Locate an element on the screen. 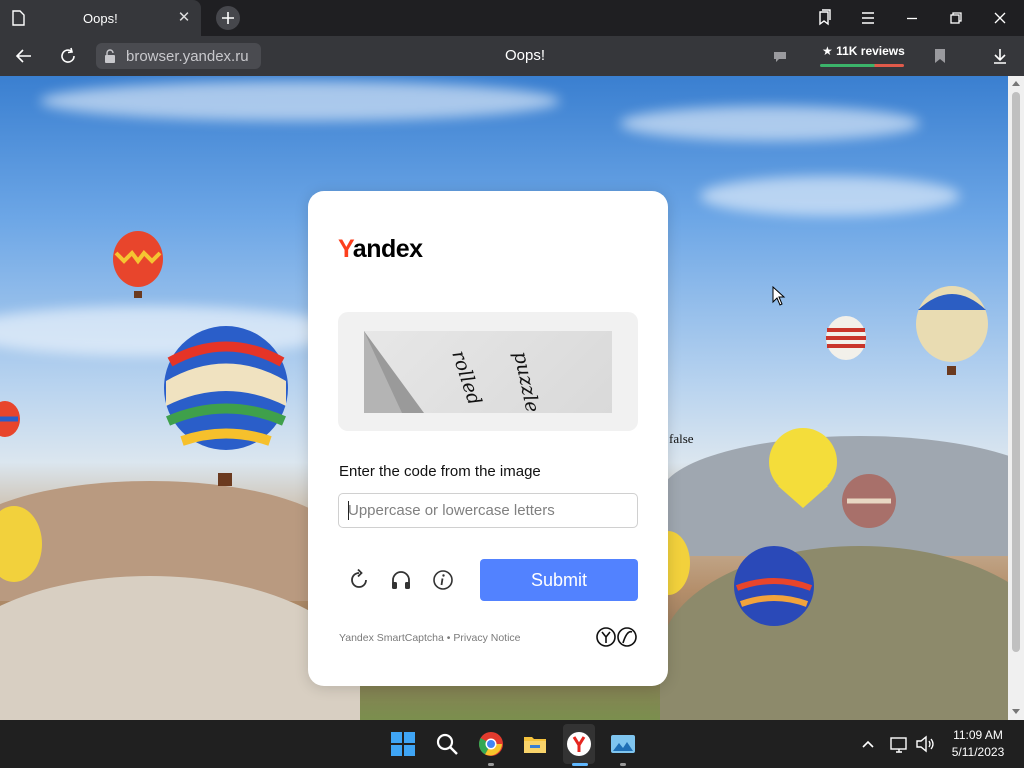 The image size is (1024, 768). audio-captcha-headphones-icon is located at coordinates (401, 580).